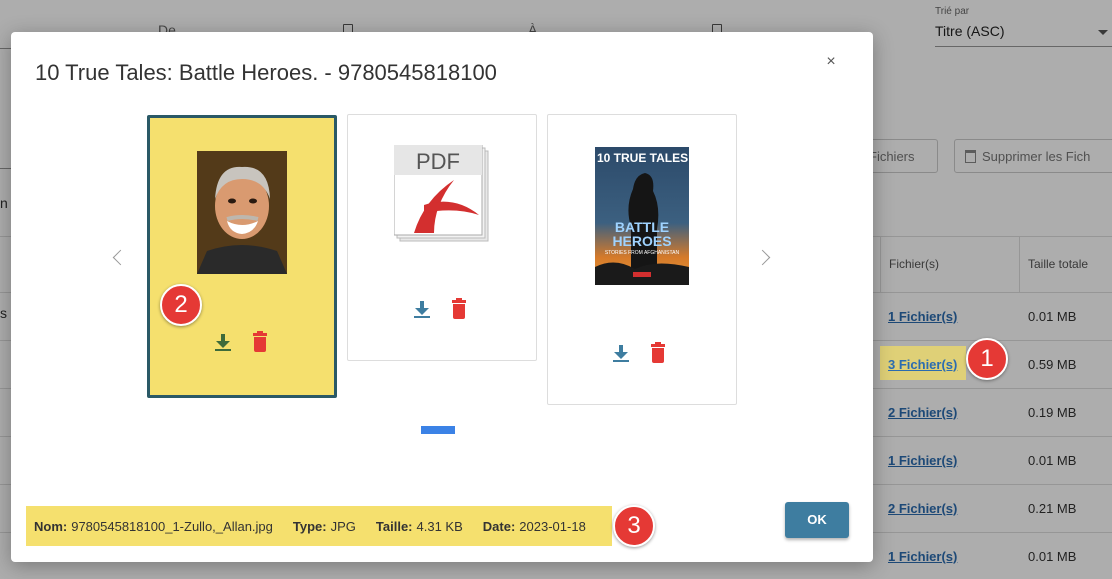  Describe the element at coordinates (172, 526) in the screenshot. I see `file-name-value: 9780545818100_1-Zullo,_Allan.jpg` at that location.